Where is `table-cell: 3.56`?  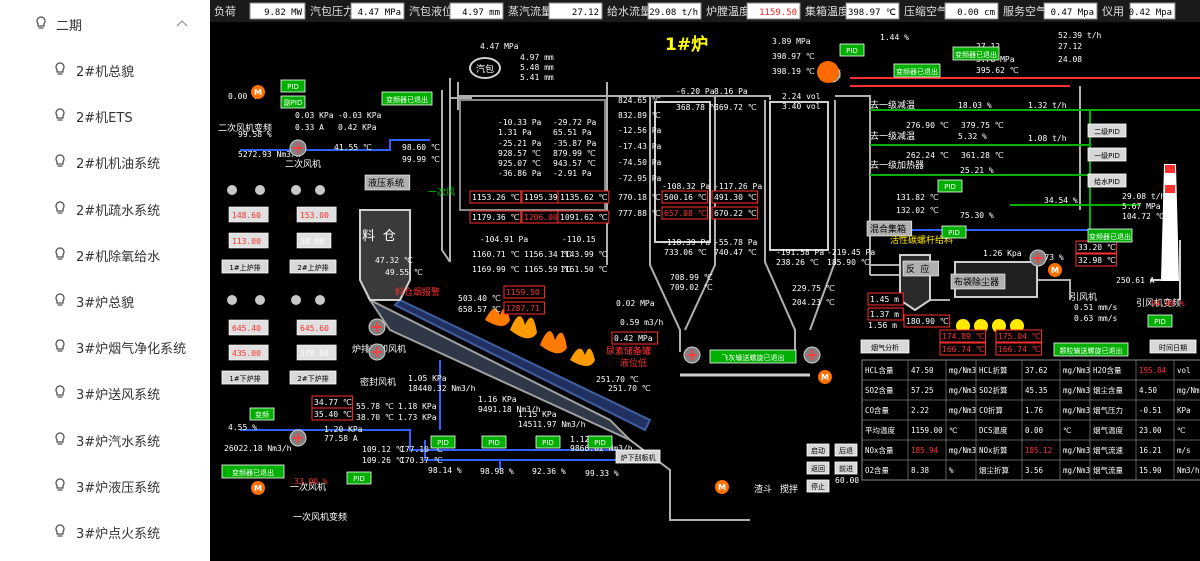 table-cell: 3.56 is located at coordinates (1034, 470).